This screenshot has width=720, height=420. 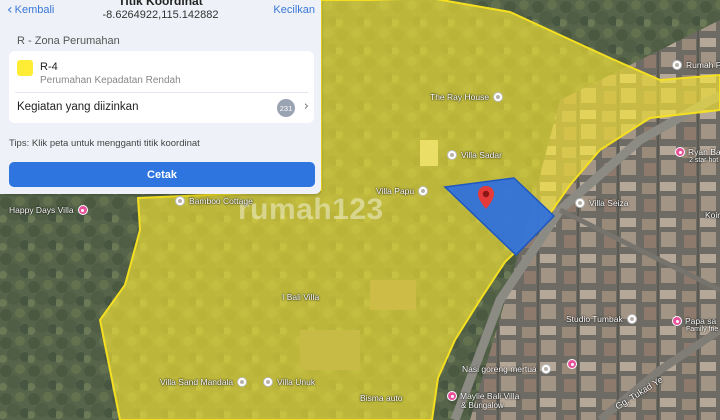 What do you see at coordinates (48, 210) in the screenshot?
I see `poi-happy-days-villa: Happy Days Villa` at bounding box center [48, 210].